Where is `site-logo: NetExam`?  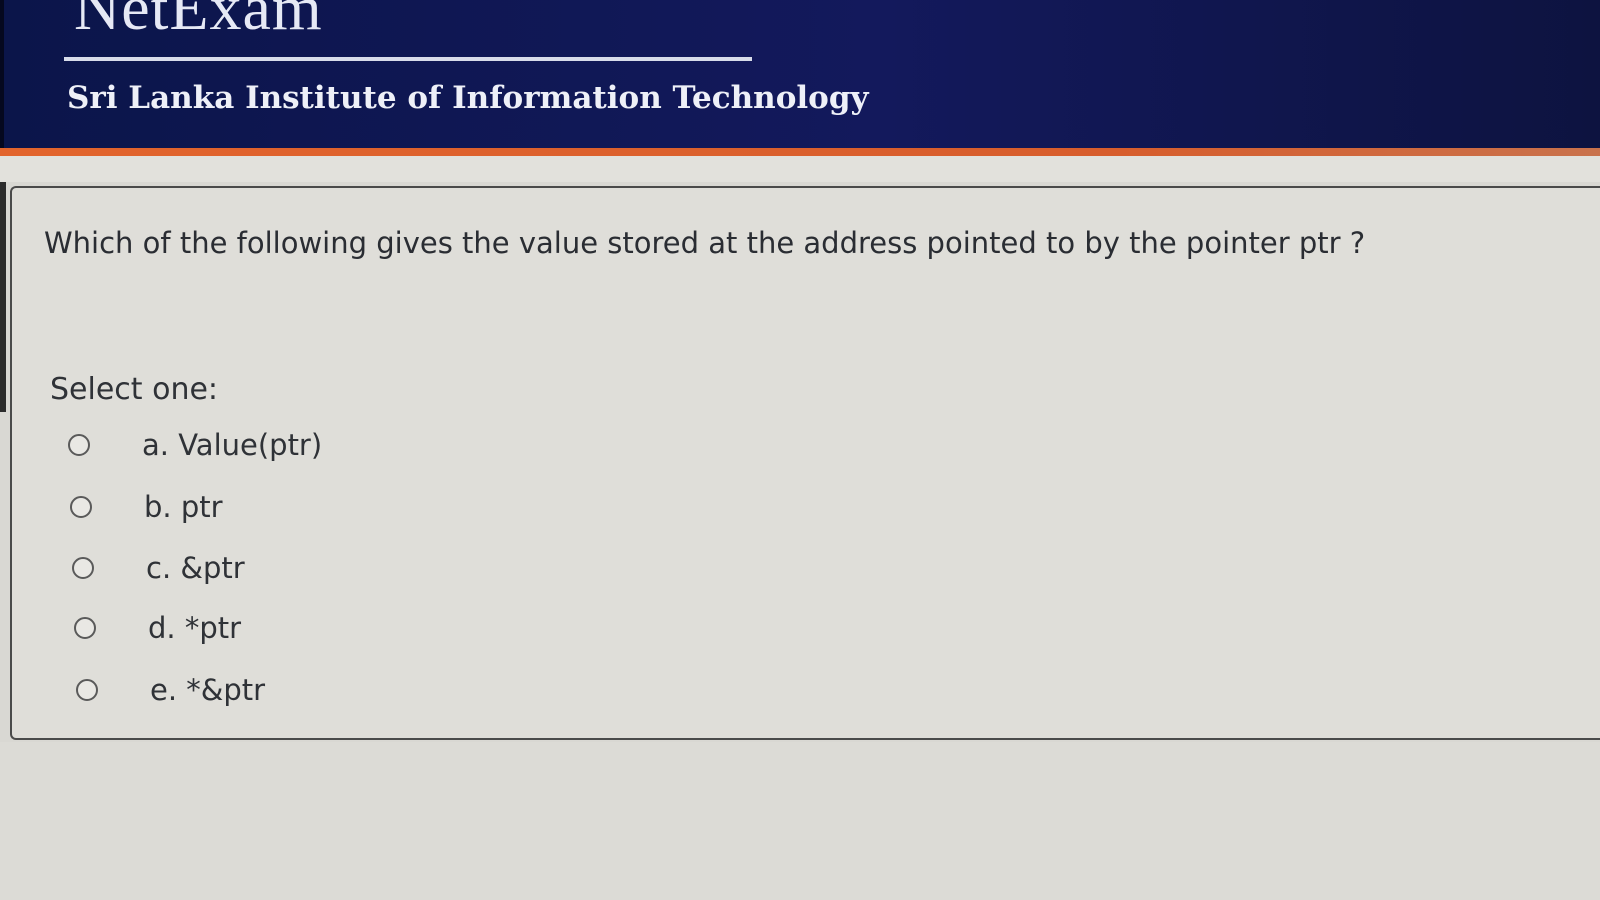
site-logo: NetExam is located at coordinates (198, 21).